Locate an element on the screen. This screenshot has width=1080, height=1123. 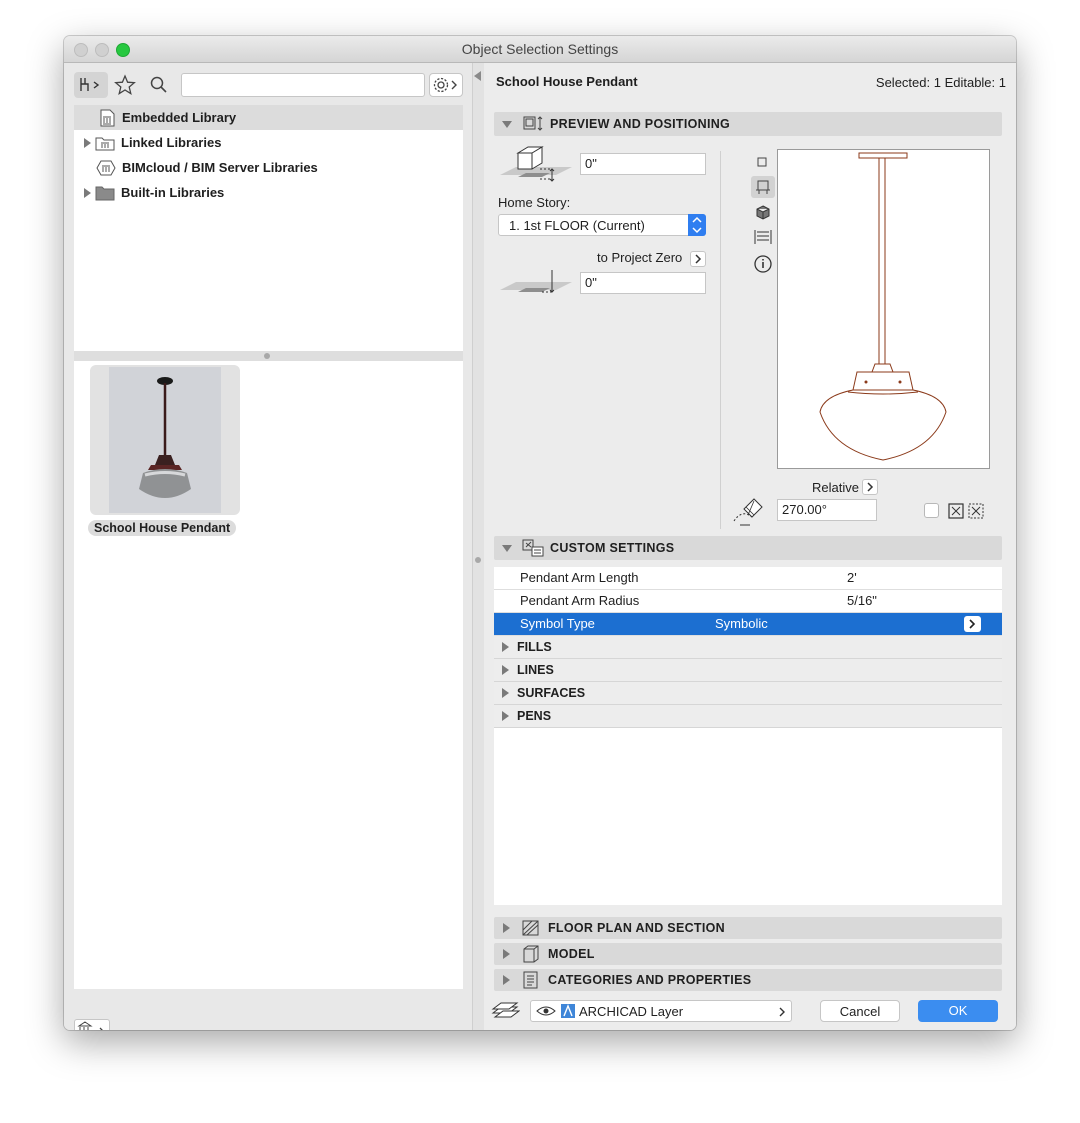
elevation-view-icon is located at coordinates (763, 187).